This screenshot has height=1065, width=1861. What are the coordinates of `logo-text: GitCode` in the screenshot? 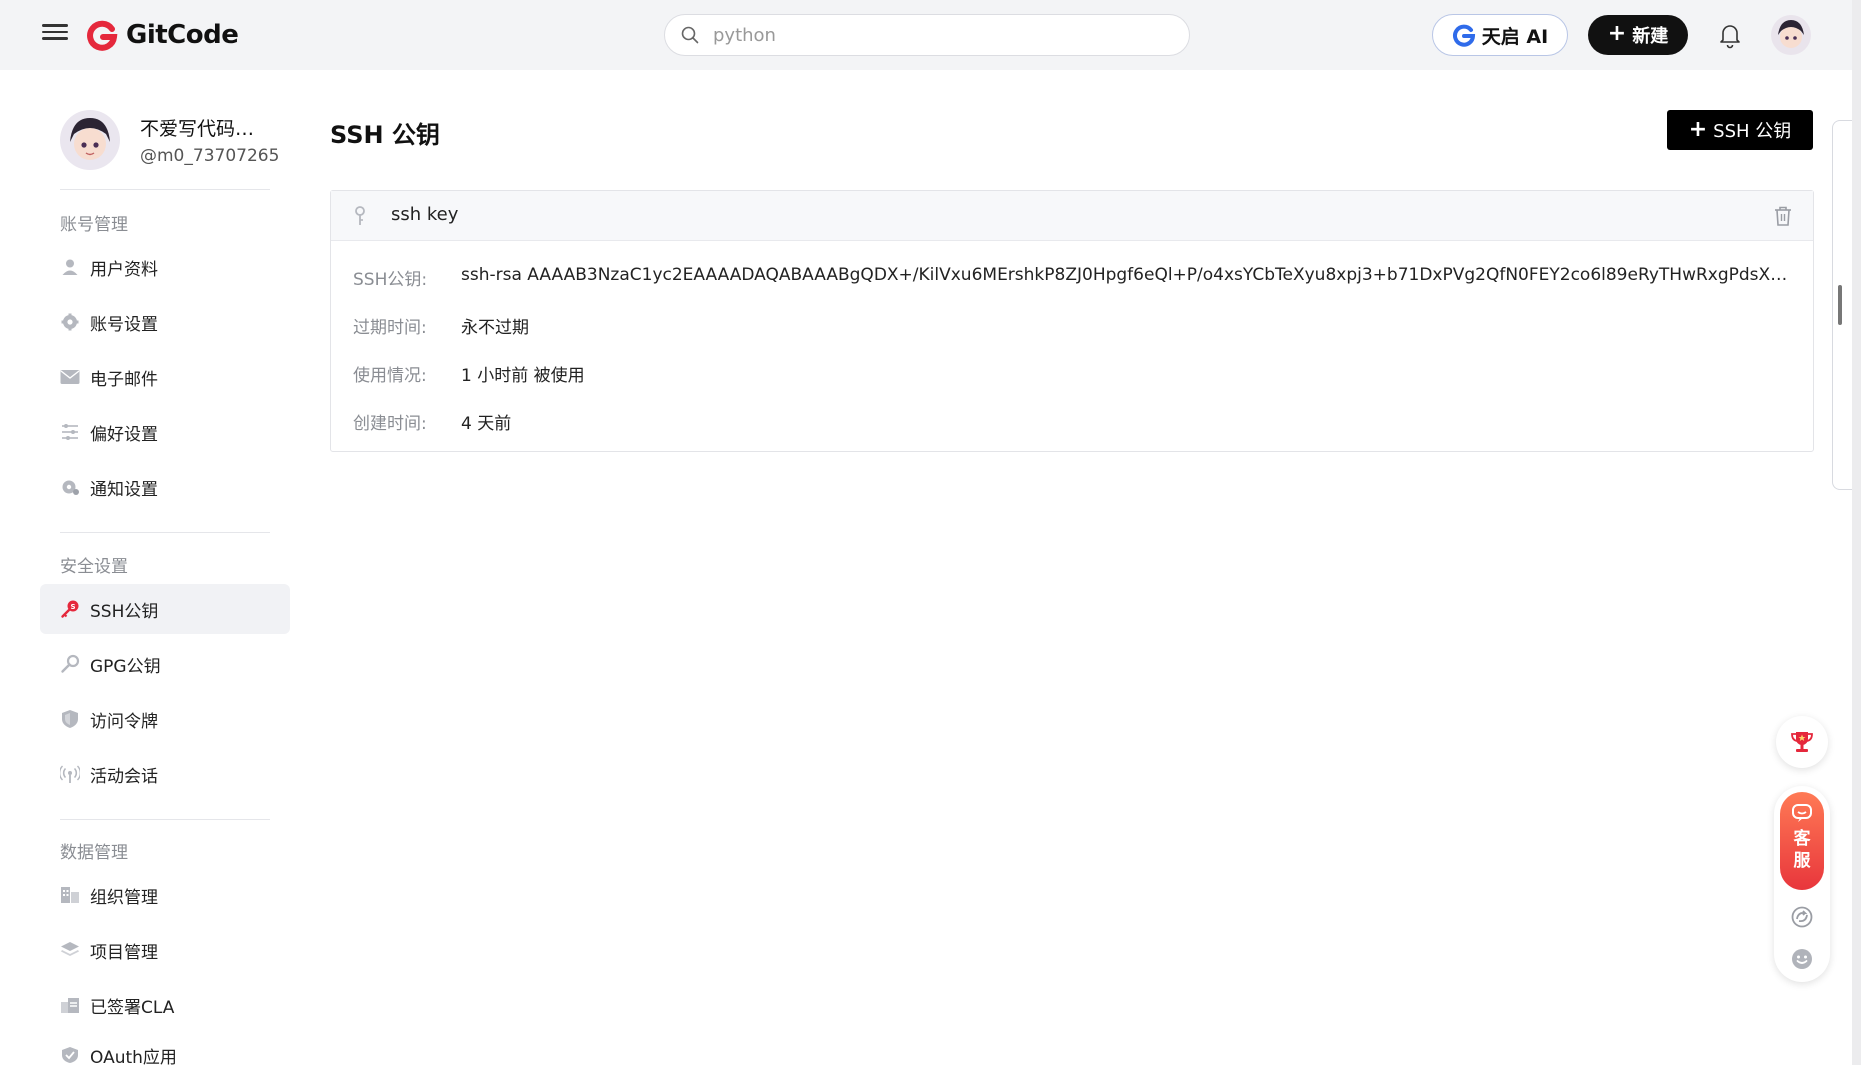 It's located at (182, 35).